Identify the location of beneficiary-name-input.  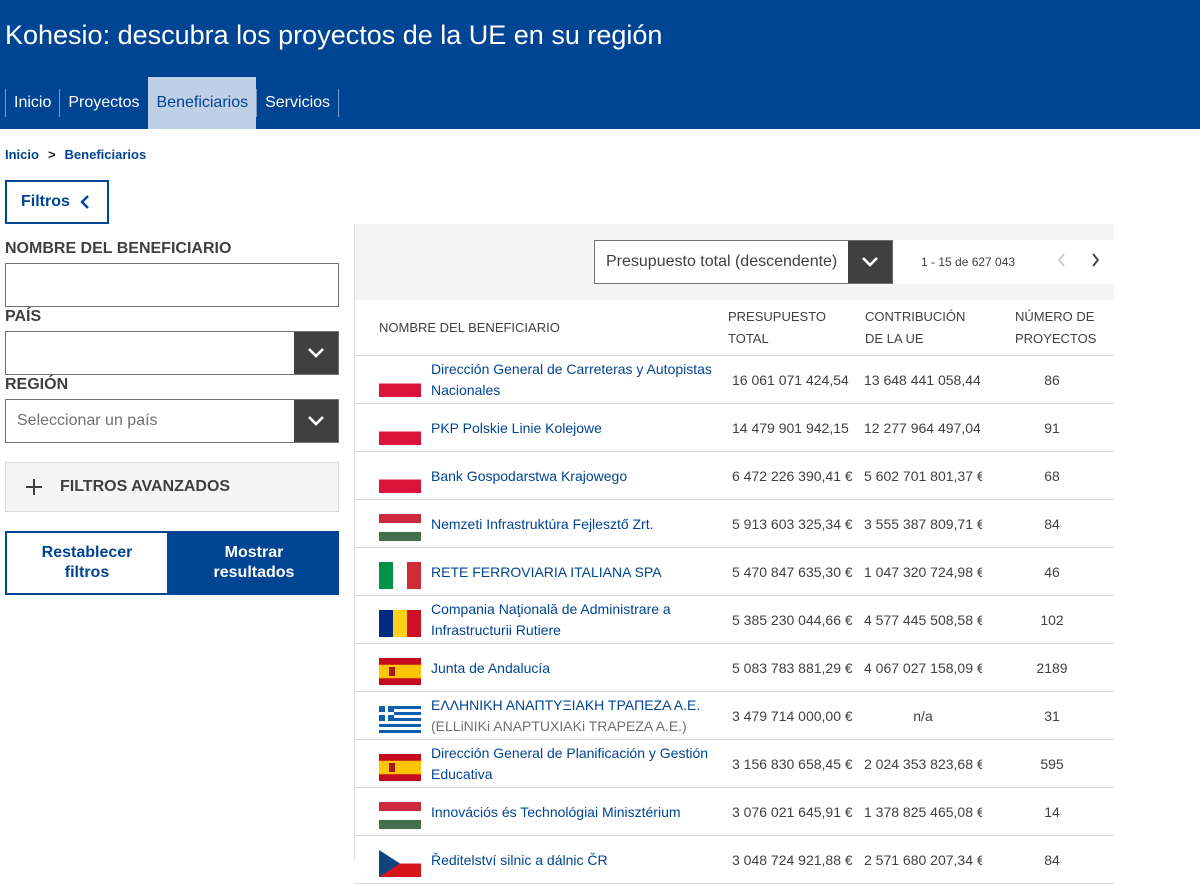
(172, 285).